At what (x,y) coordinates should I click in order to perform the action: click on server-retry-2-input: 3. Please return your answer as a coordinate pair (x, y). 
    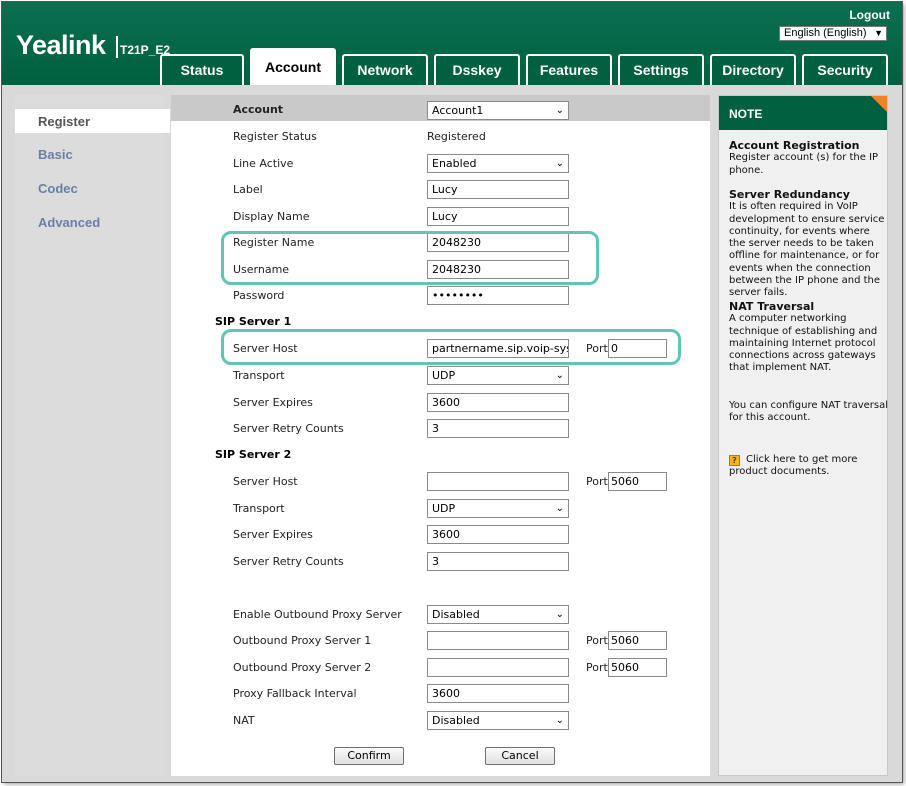
    Looking at the image, I should click on (498, 561).